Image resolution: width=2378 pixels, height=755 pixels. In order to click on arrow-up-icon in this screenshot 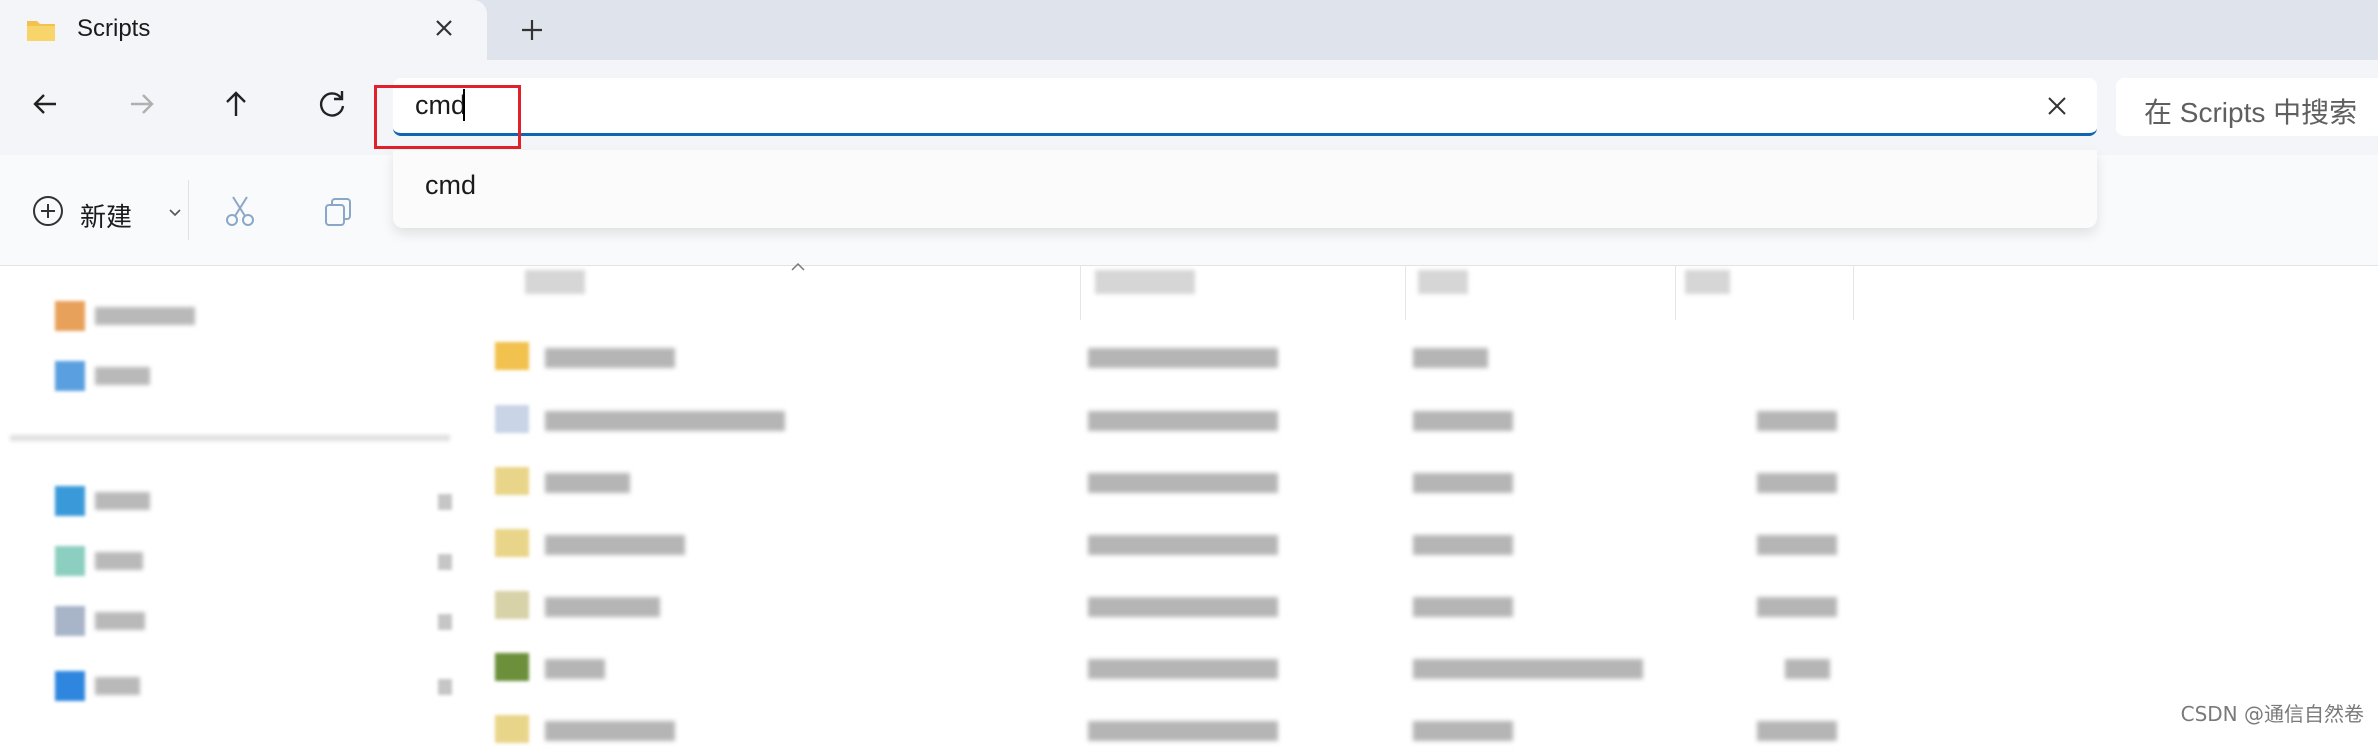, I will do `click(236, 103)`.